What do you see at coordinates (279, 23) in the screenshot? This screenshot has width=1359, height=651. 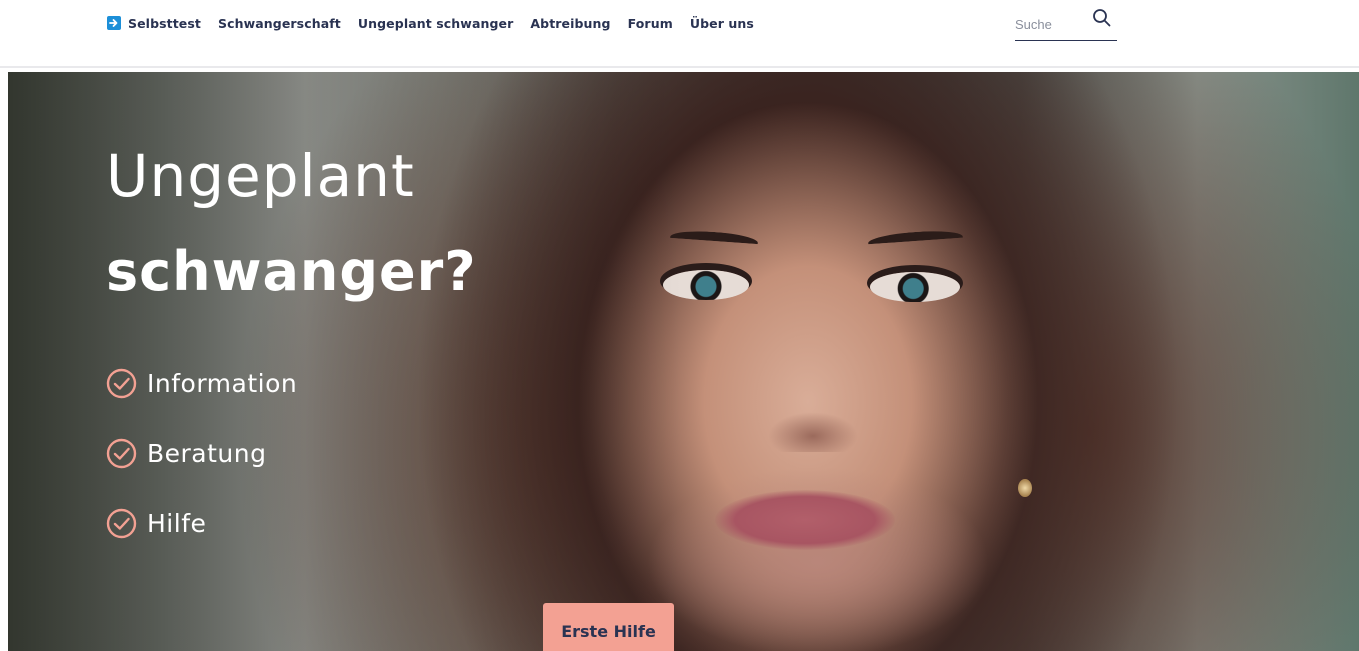 I see `nav-link-schwangerschaft: Schwangerschaft` at bounding box center [279, 23].